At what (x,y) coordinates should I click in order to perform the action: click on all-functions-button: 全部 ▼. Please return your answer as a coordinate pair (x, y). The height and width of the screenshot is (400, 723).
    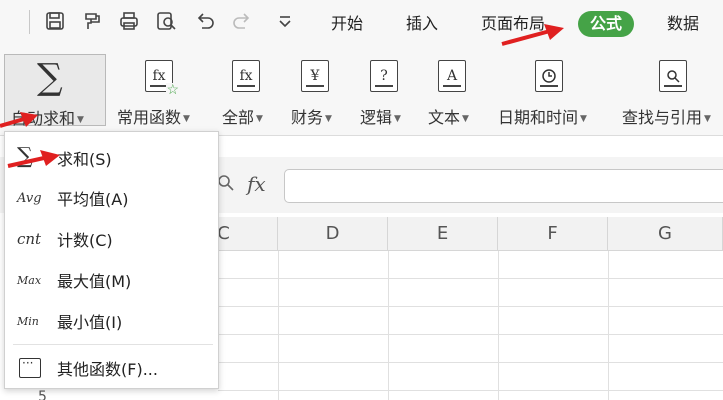
    Looking at the image, I should click on (242, 116).